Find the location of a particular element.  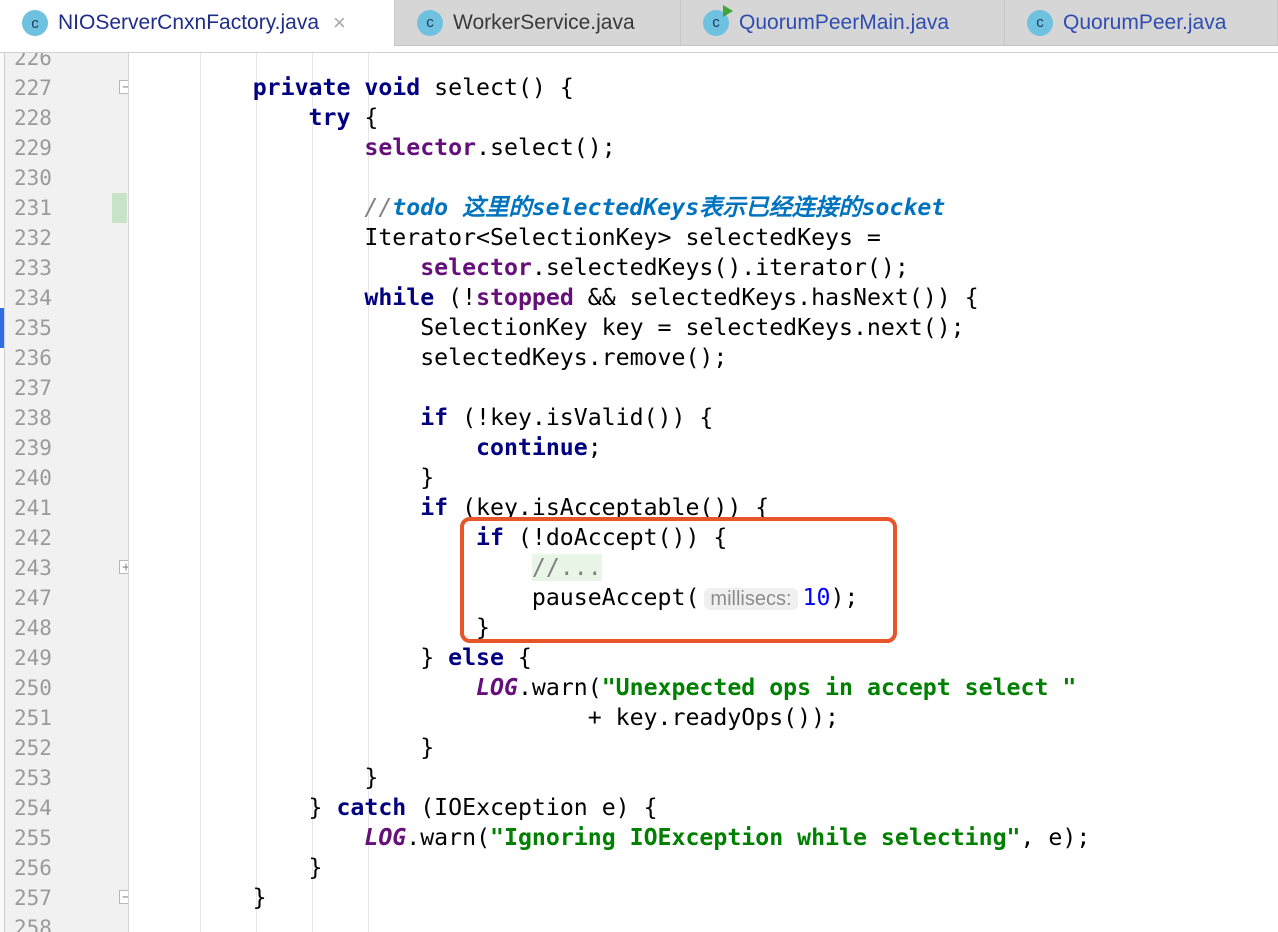

line-number: 247 is located at coordinates (66, 598).